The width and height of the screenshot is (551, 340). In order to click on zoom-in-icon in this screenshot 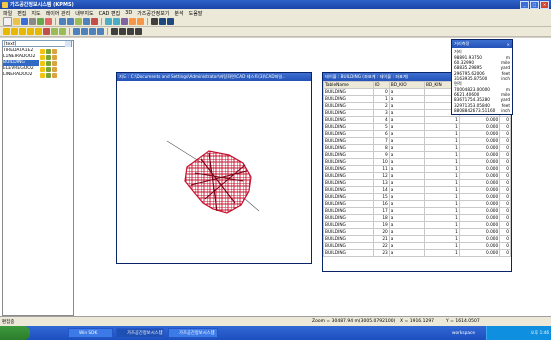, I will do `click(62, 21)`.